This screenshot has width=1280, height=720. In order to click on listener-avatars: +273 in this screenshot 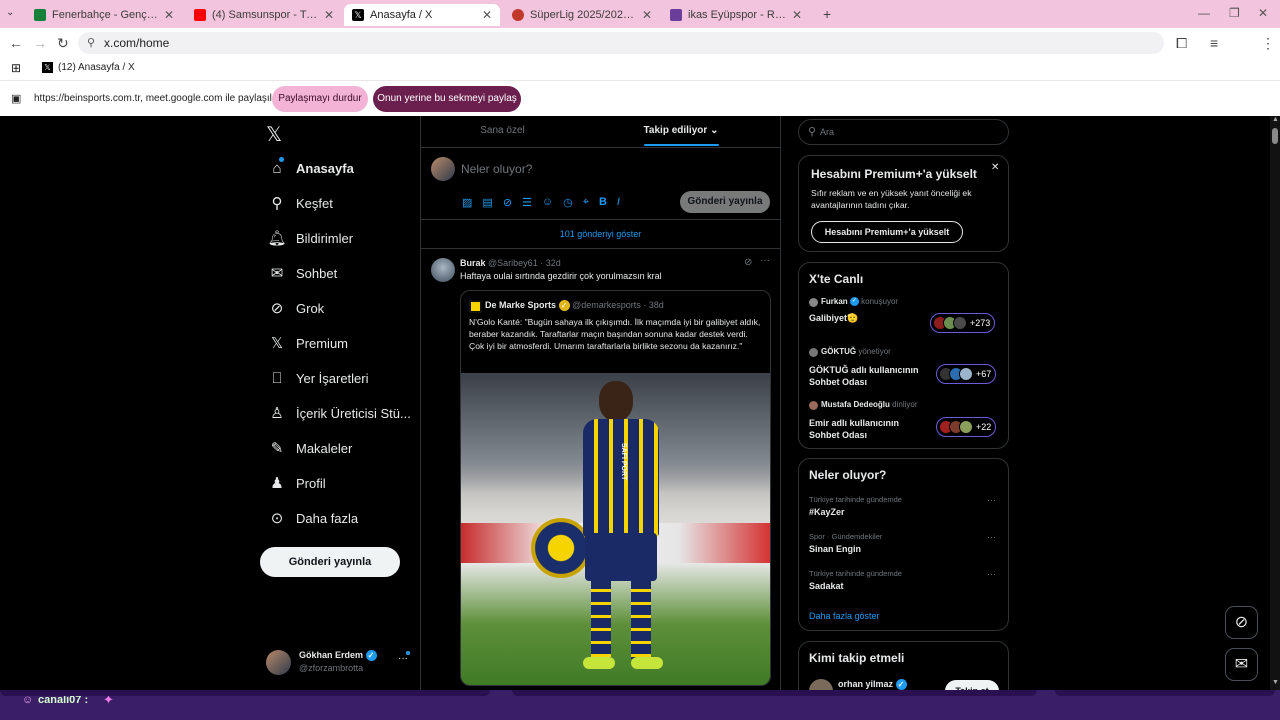, I will do `click(963, 323)`.